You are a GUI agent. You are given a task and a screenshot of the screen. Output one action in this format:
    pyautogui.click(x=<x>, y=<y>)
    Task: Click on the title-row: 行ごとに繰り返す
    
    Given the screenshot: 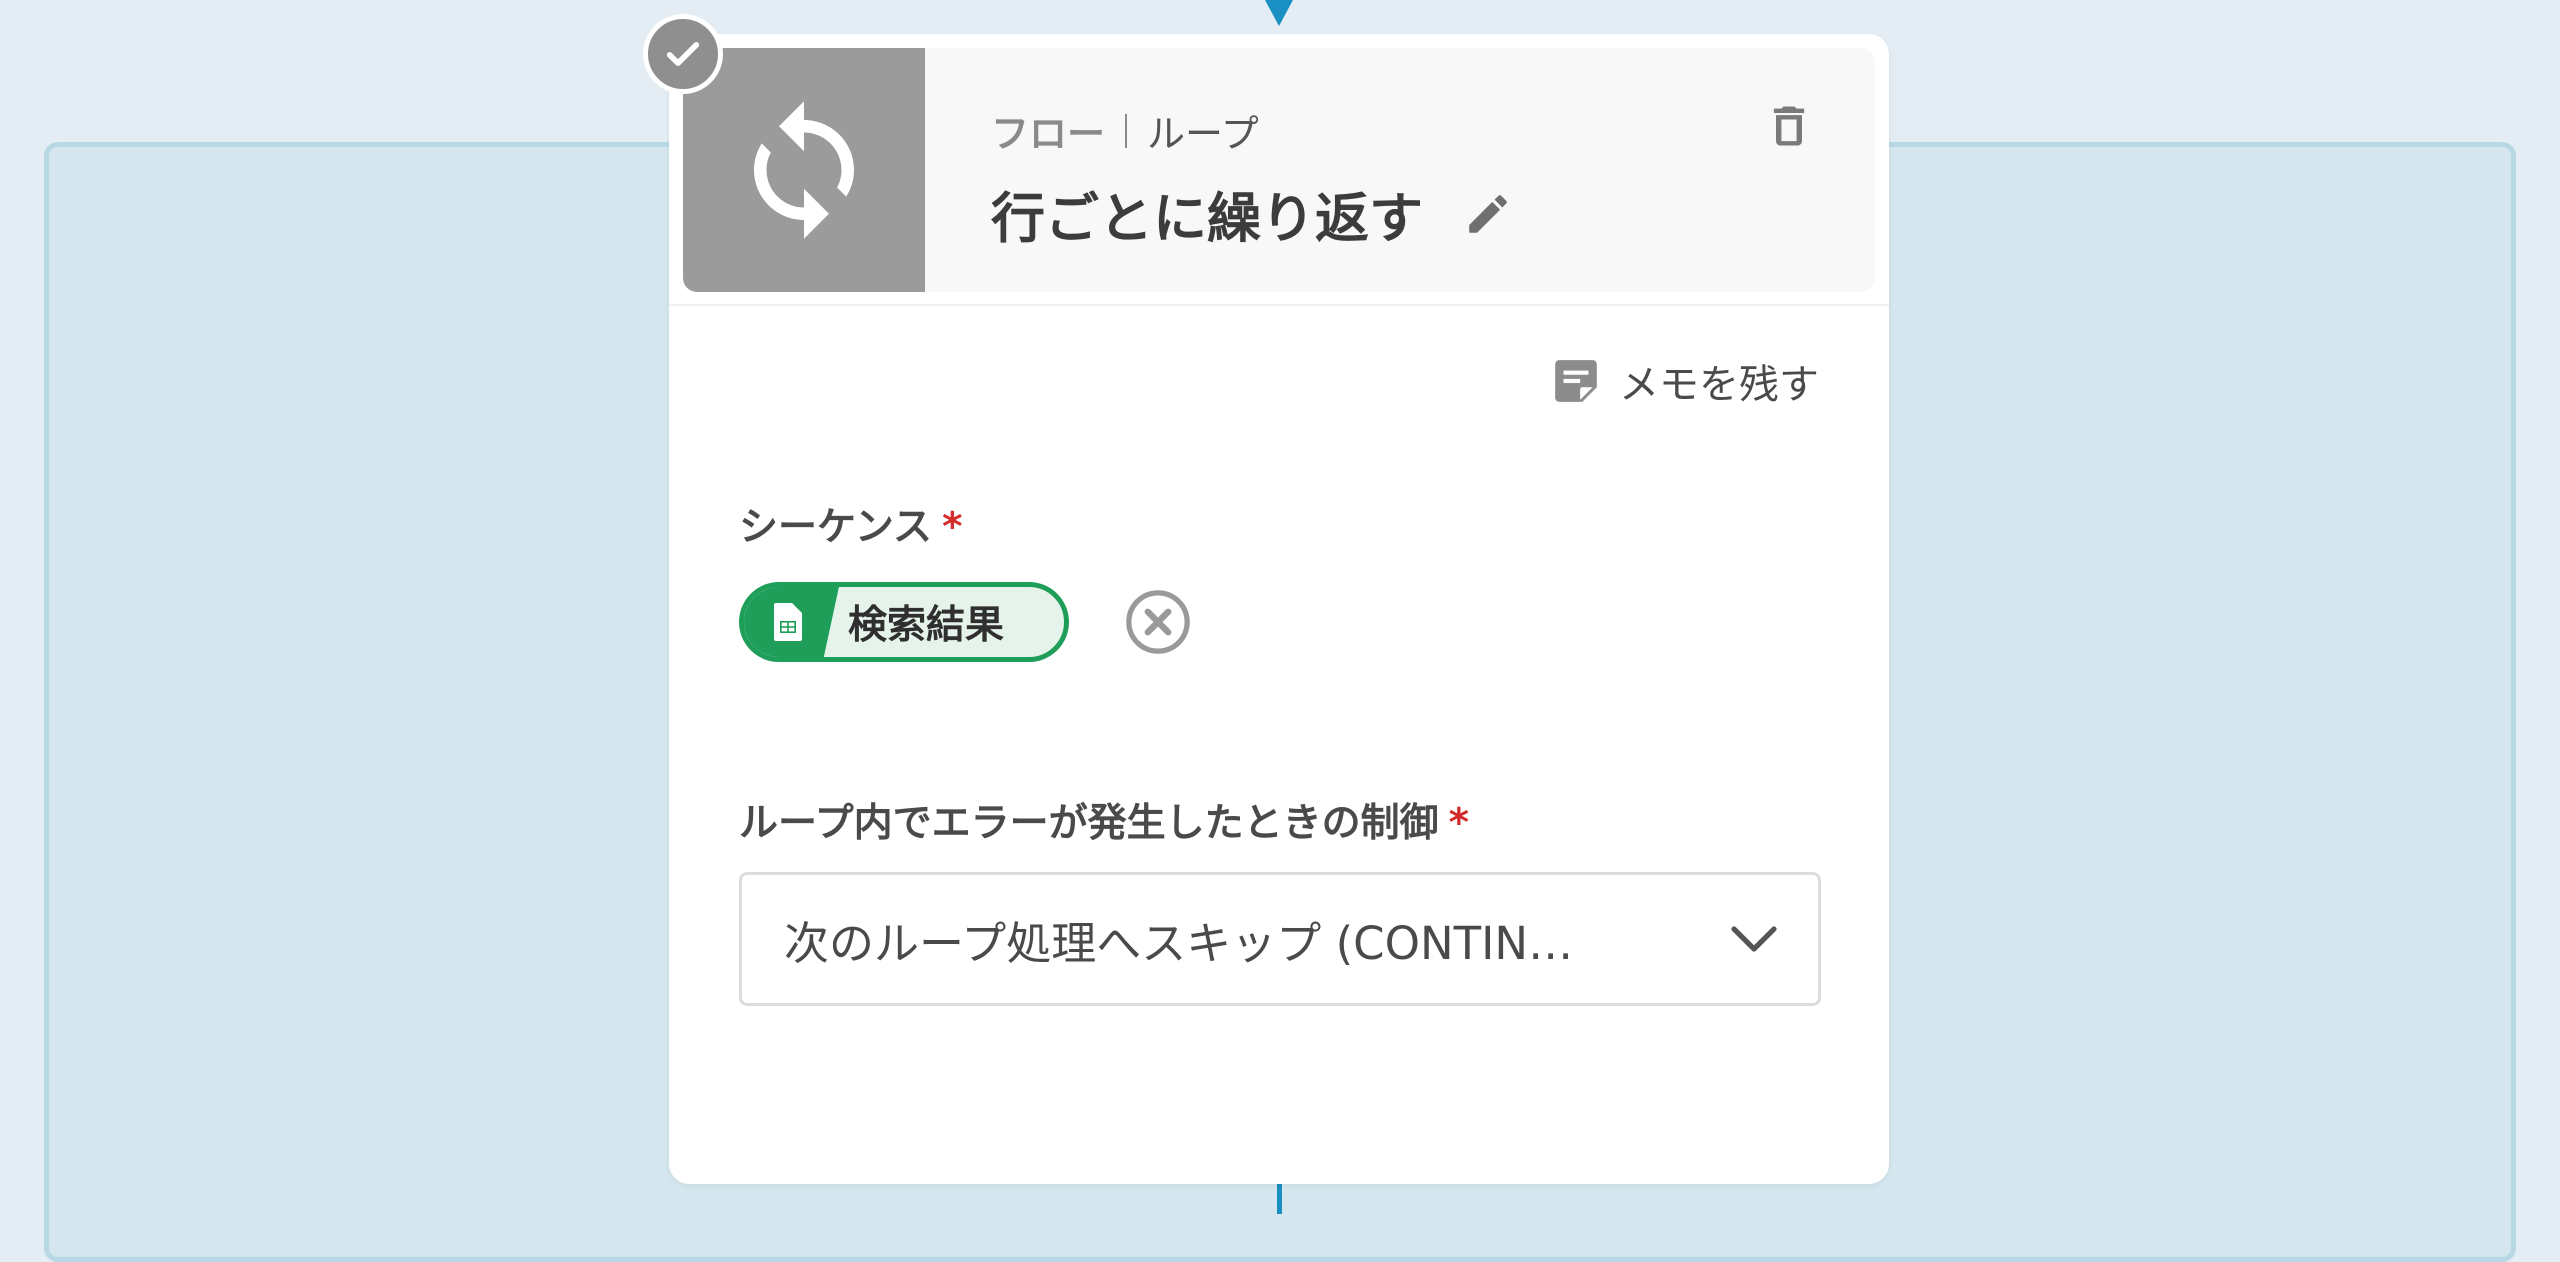 What is the action you would take?
    pyautogui.click(x=1252, y=213)
    